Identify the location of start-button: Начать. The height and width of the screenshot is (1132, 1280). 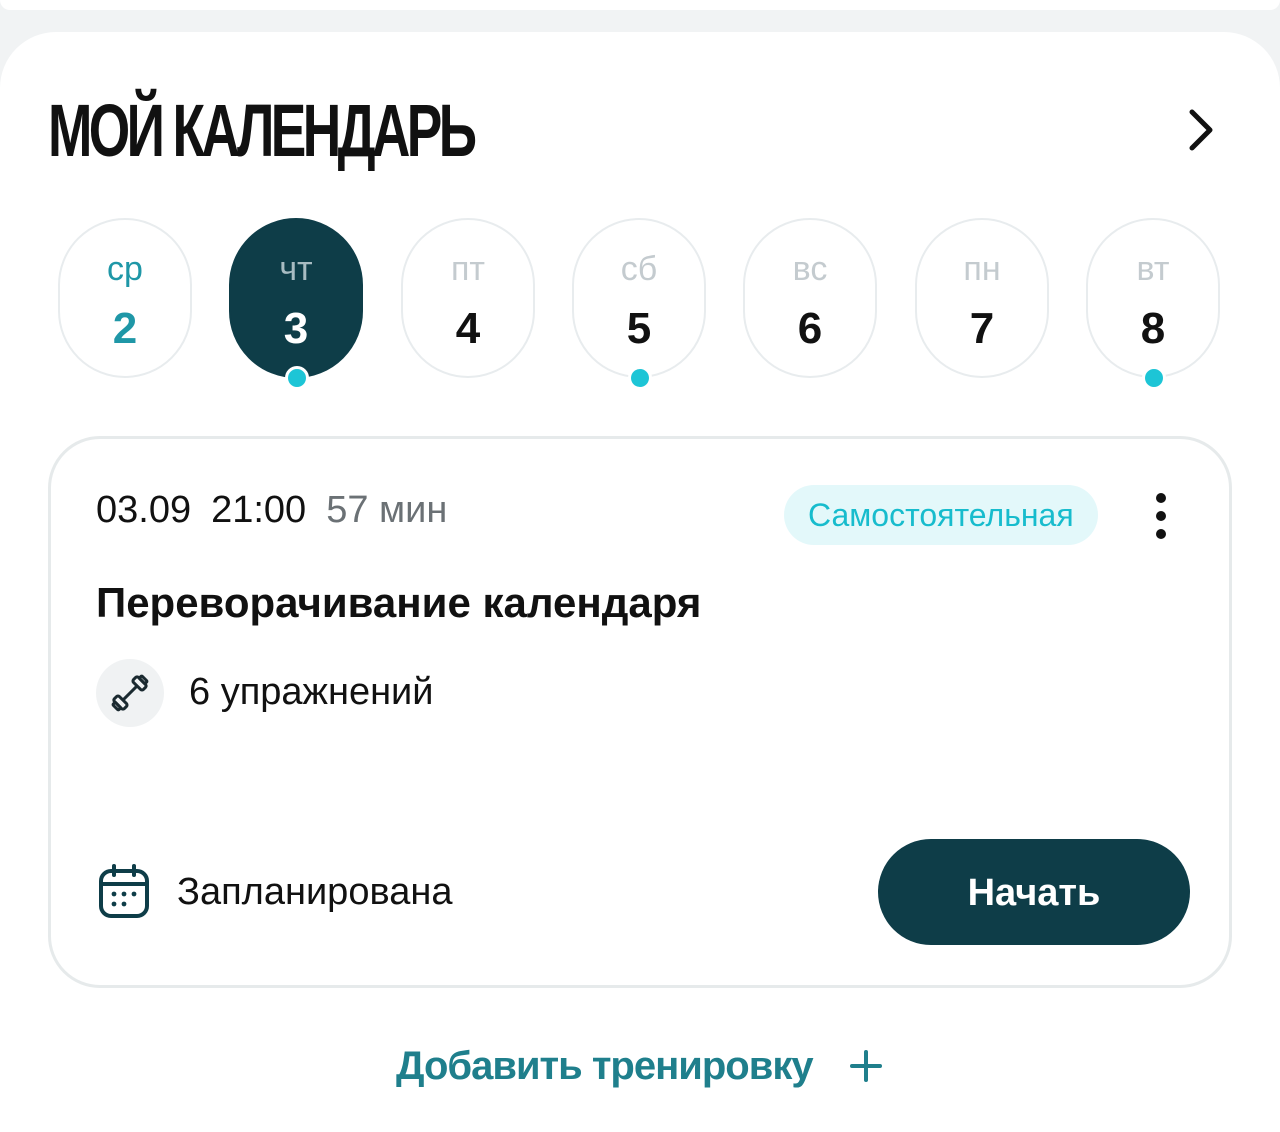
(1034, 892).